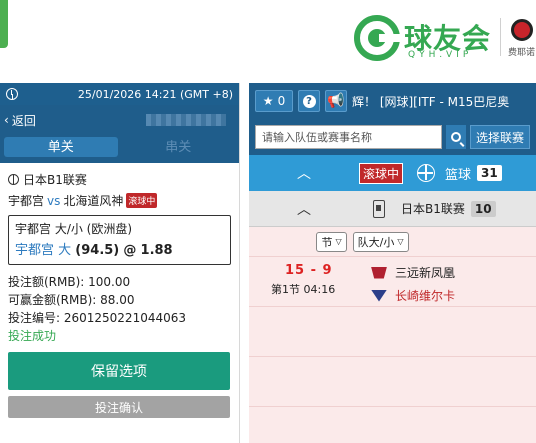  I want to click on sponsor-club-icon, so click(522, 30).